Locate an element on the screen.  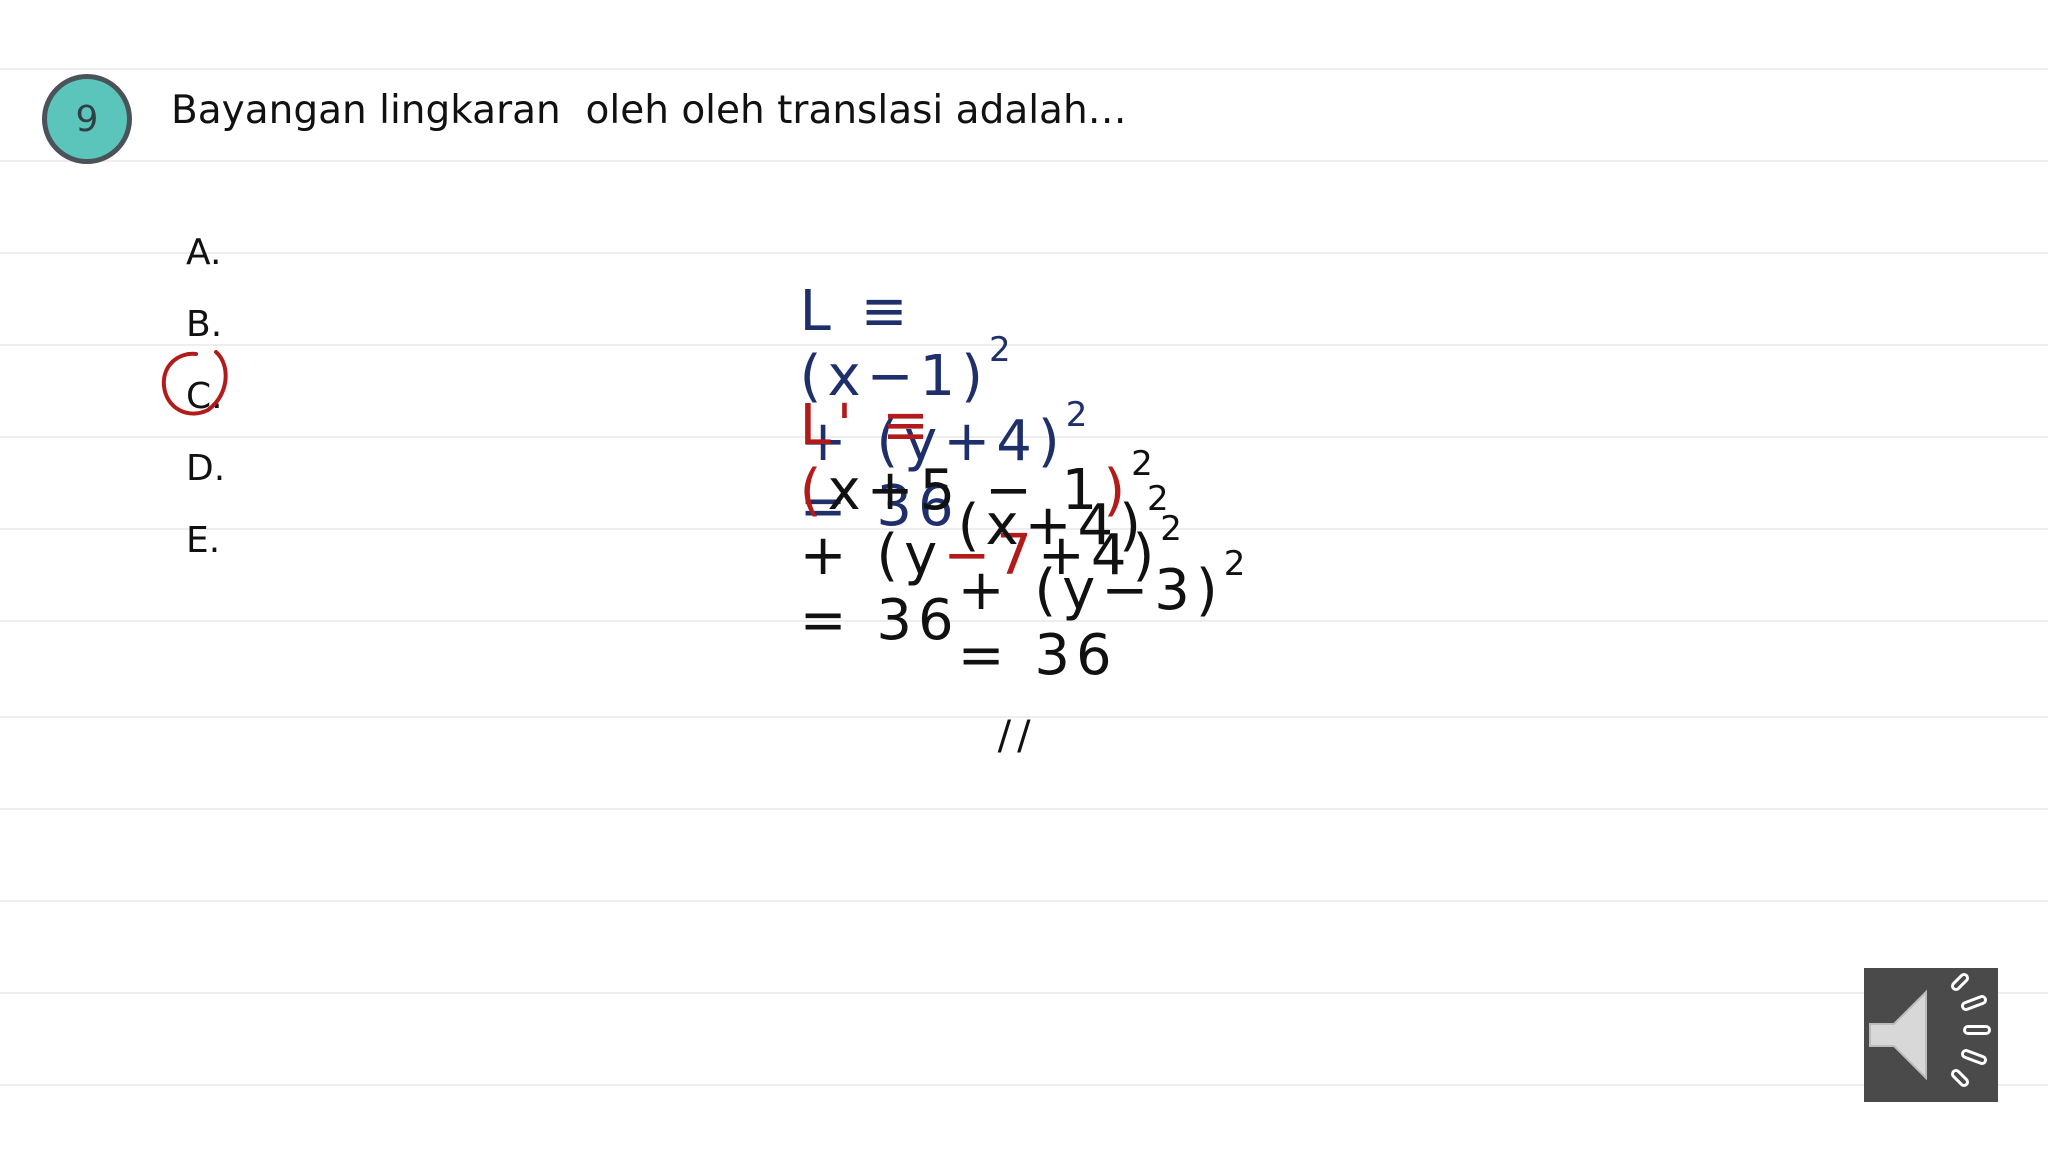
eq3-term1: (x+4) is located at coordinates (1052, 525).